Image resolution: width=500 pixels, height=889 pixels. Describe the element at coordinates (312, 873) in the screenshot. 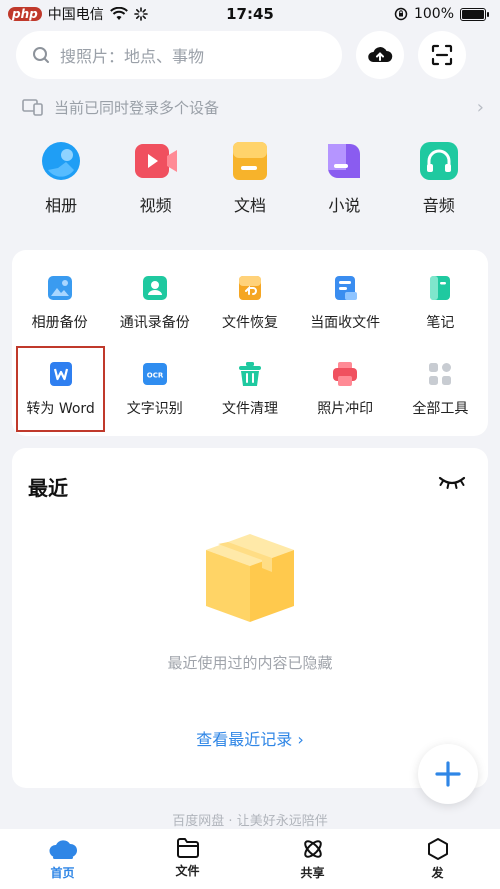

I see `tab-label: 共享` at that location.